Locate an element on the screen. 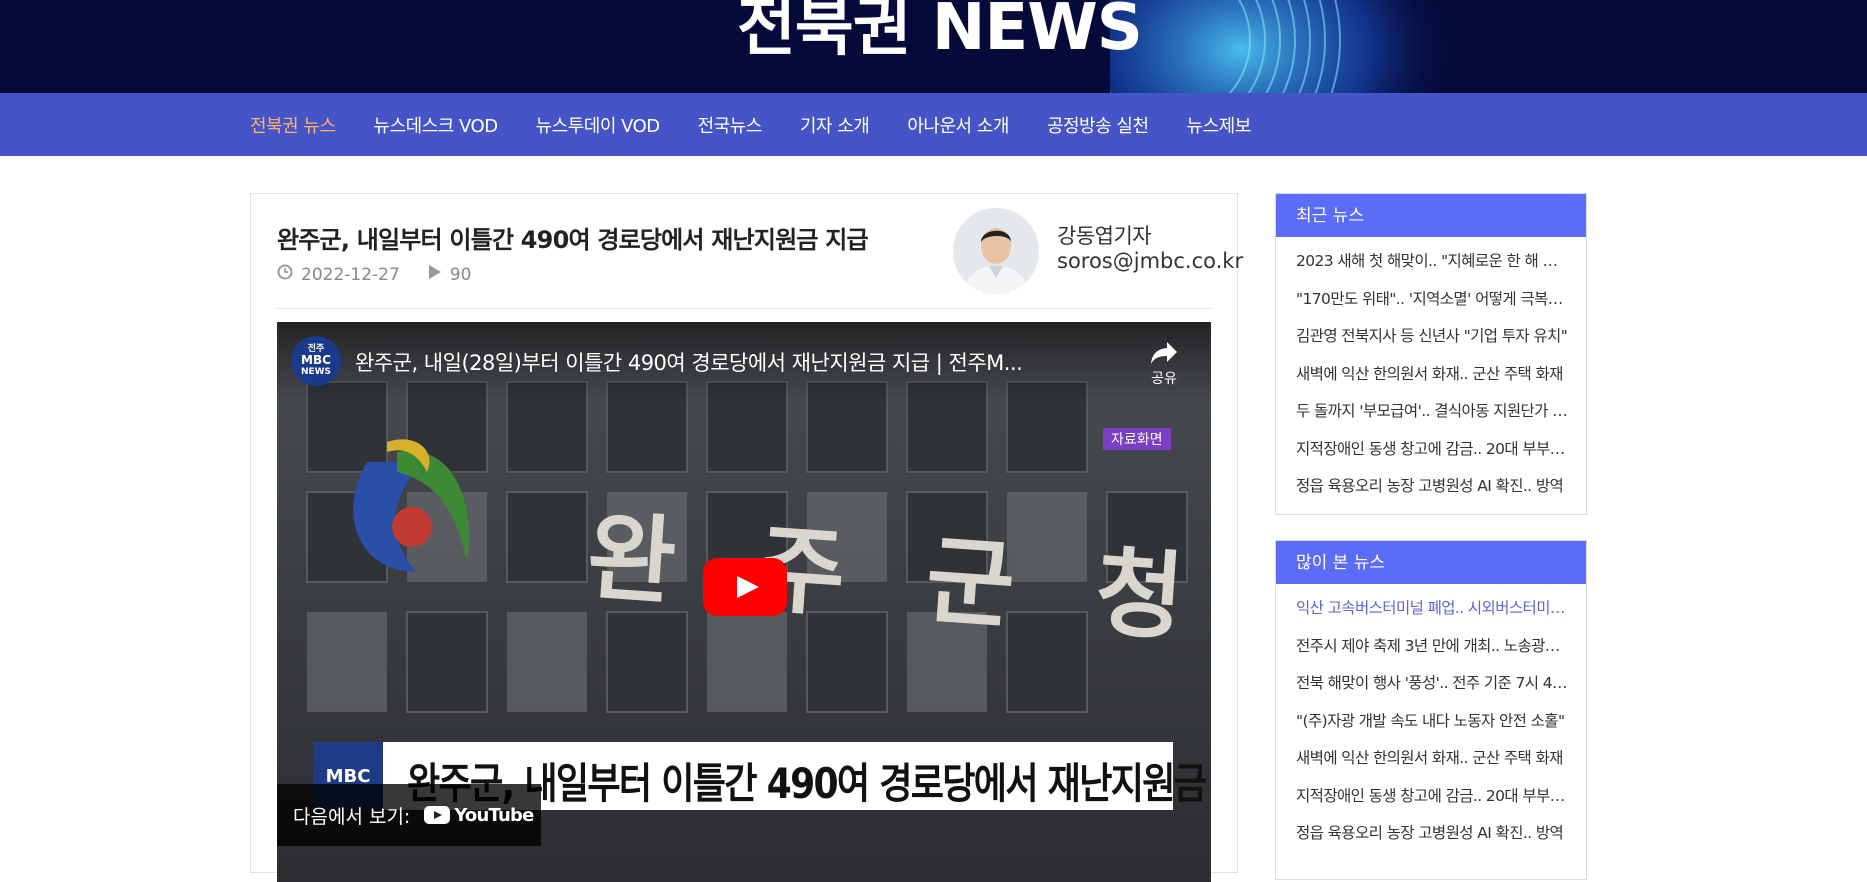 This screenshot has width=1867, height=882. reporter-avatar is located at coordinates (996, 251).